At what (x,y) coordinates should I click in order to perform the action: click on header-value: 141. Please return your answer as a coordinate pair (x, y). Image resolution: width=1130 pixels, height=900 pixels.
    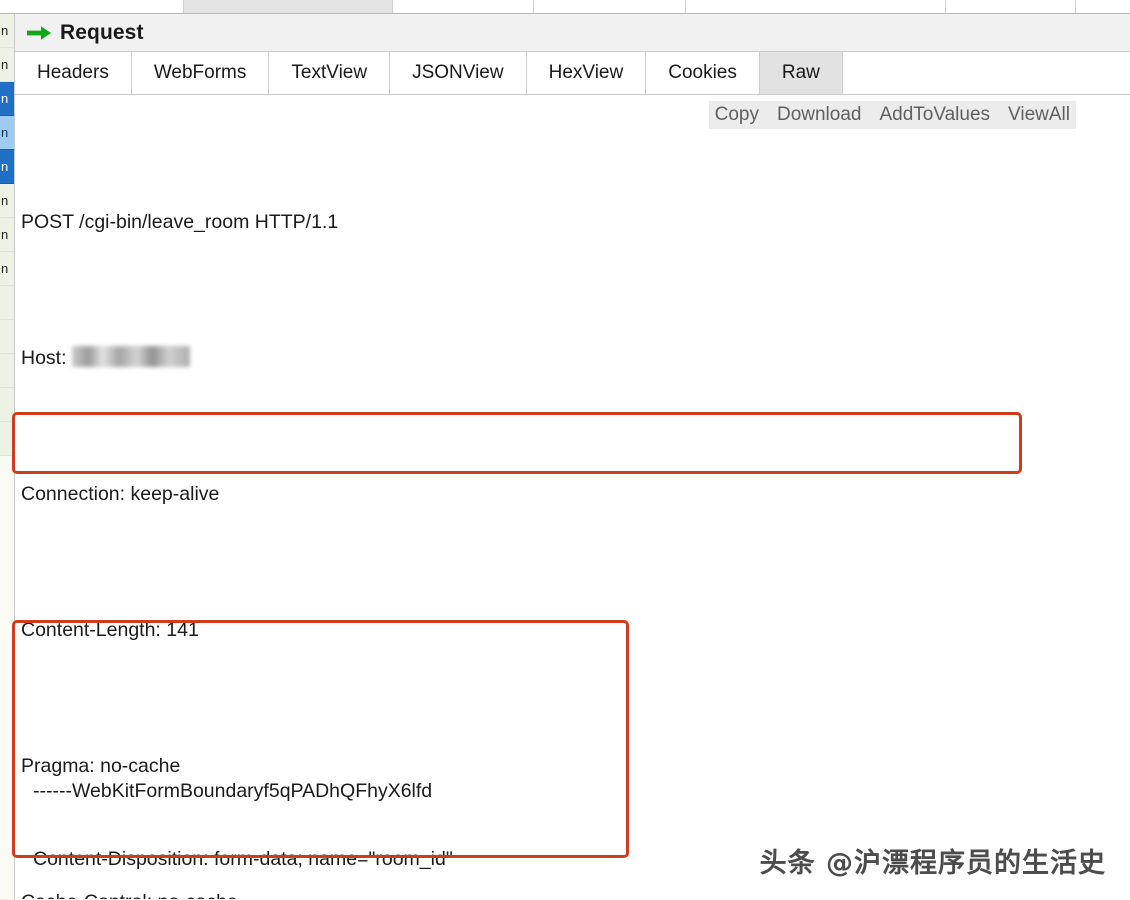
    Looking at the image, I should click on (179, 630).